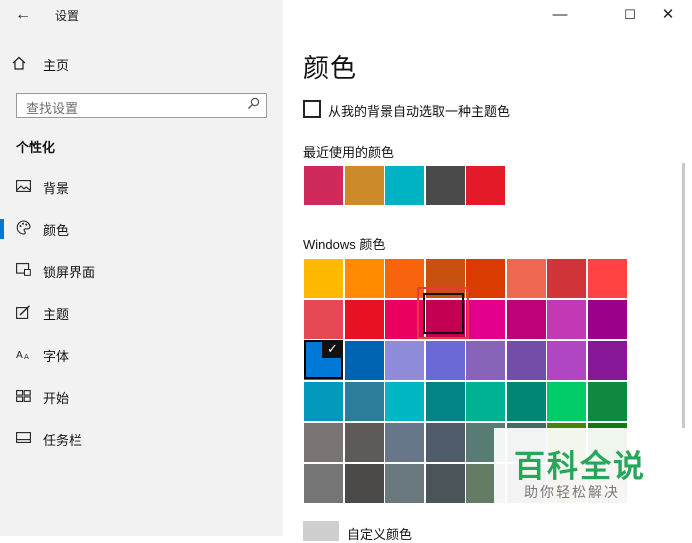  Describe the element at coordinates (379, 533) in the screenshot. I see `custom-color-label: 自定义颜色` at that location.